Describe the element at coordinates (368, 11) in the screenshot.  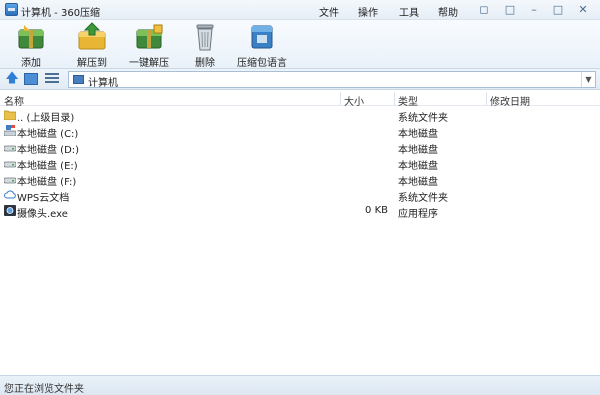
I see `menu-operation: 操作` at that location.